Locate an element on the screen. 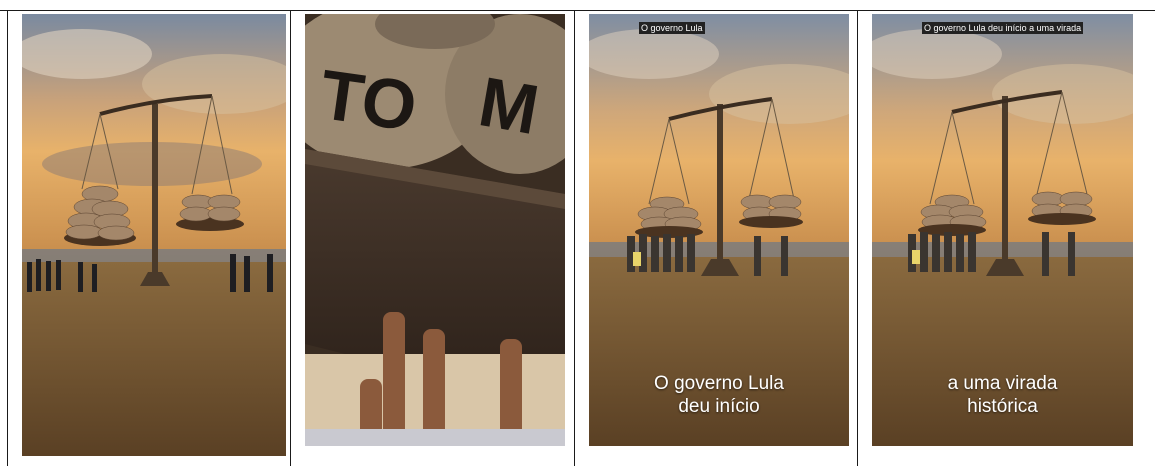  video-caption-line2: histórica is located at coordinates (1002, 406).